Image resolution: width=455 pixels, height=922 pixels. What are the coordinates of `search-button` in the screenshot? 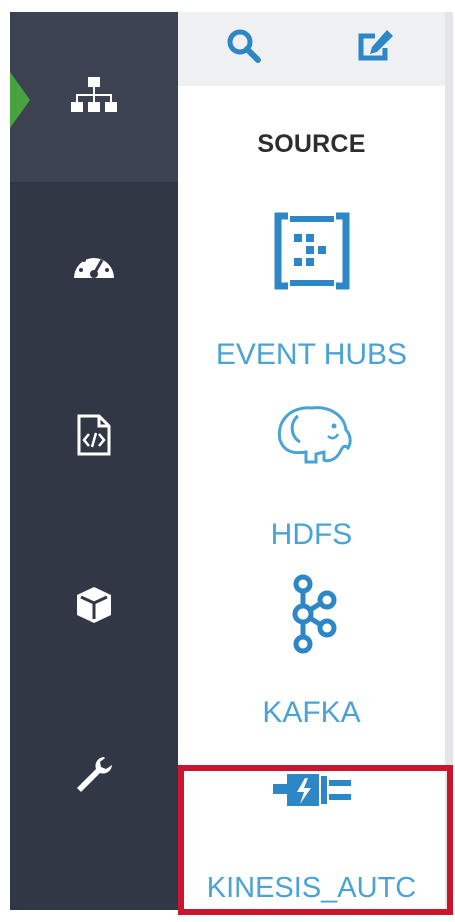 It's located at (244, 48).